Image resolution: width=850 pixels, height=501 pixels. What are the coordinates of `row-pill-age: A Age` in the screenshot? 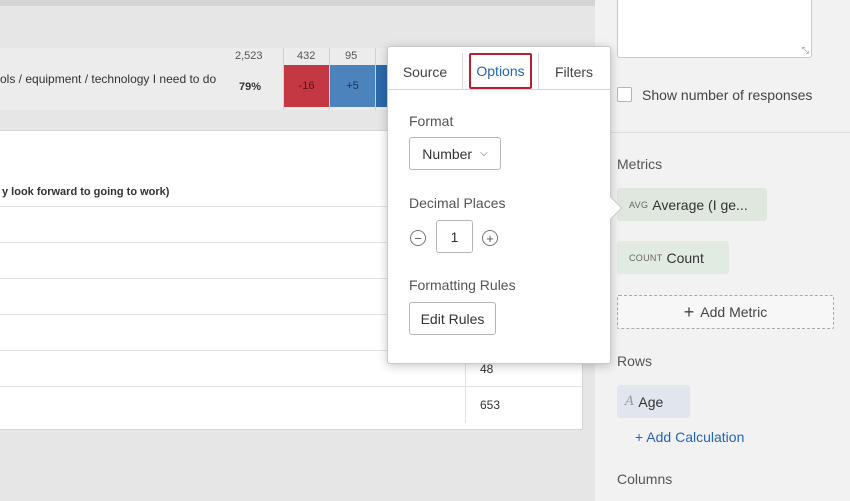 It's located at (653, 401).